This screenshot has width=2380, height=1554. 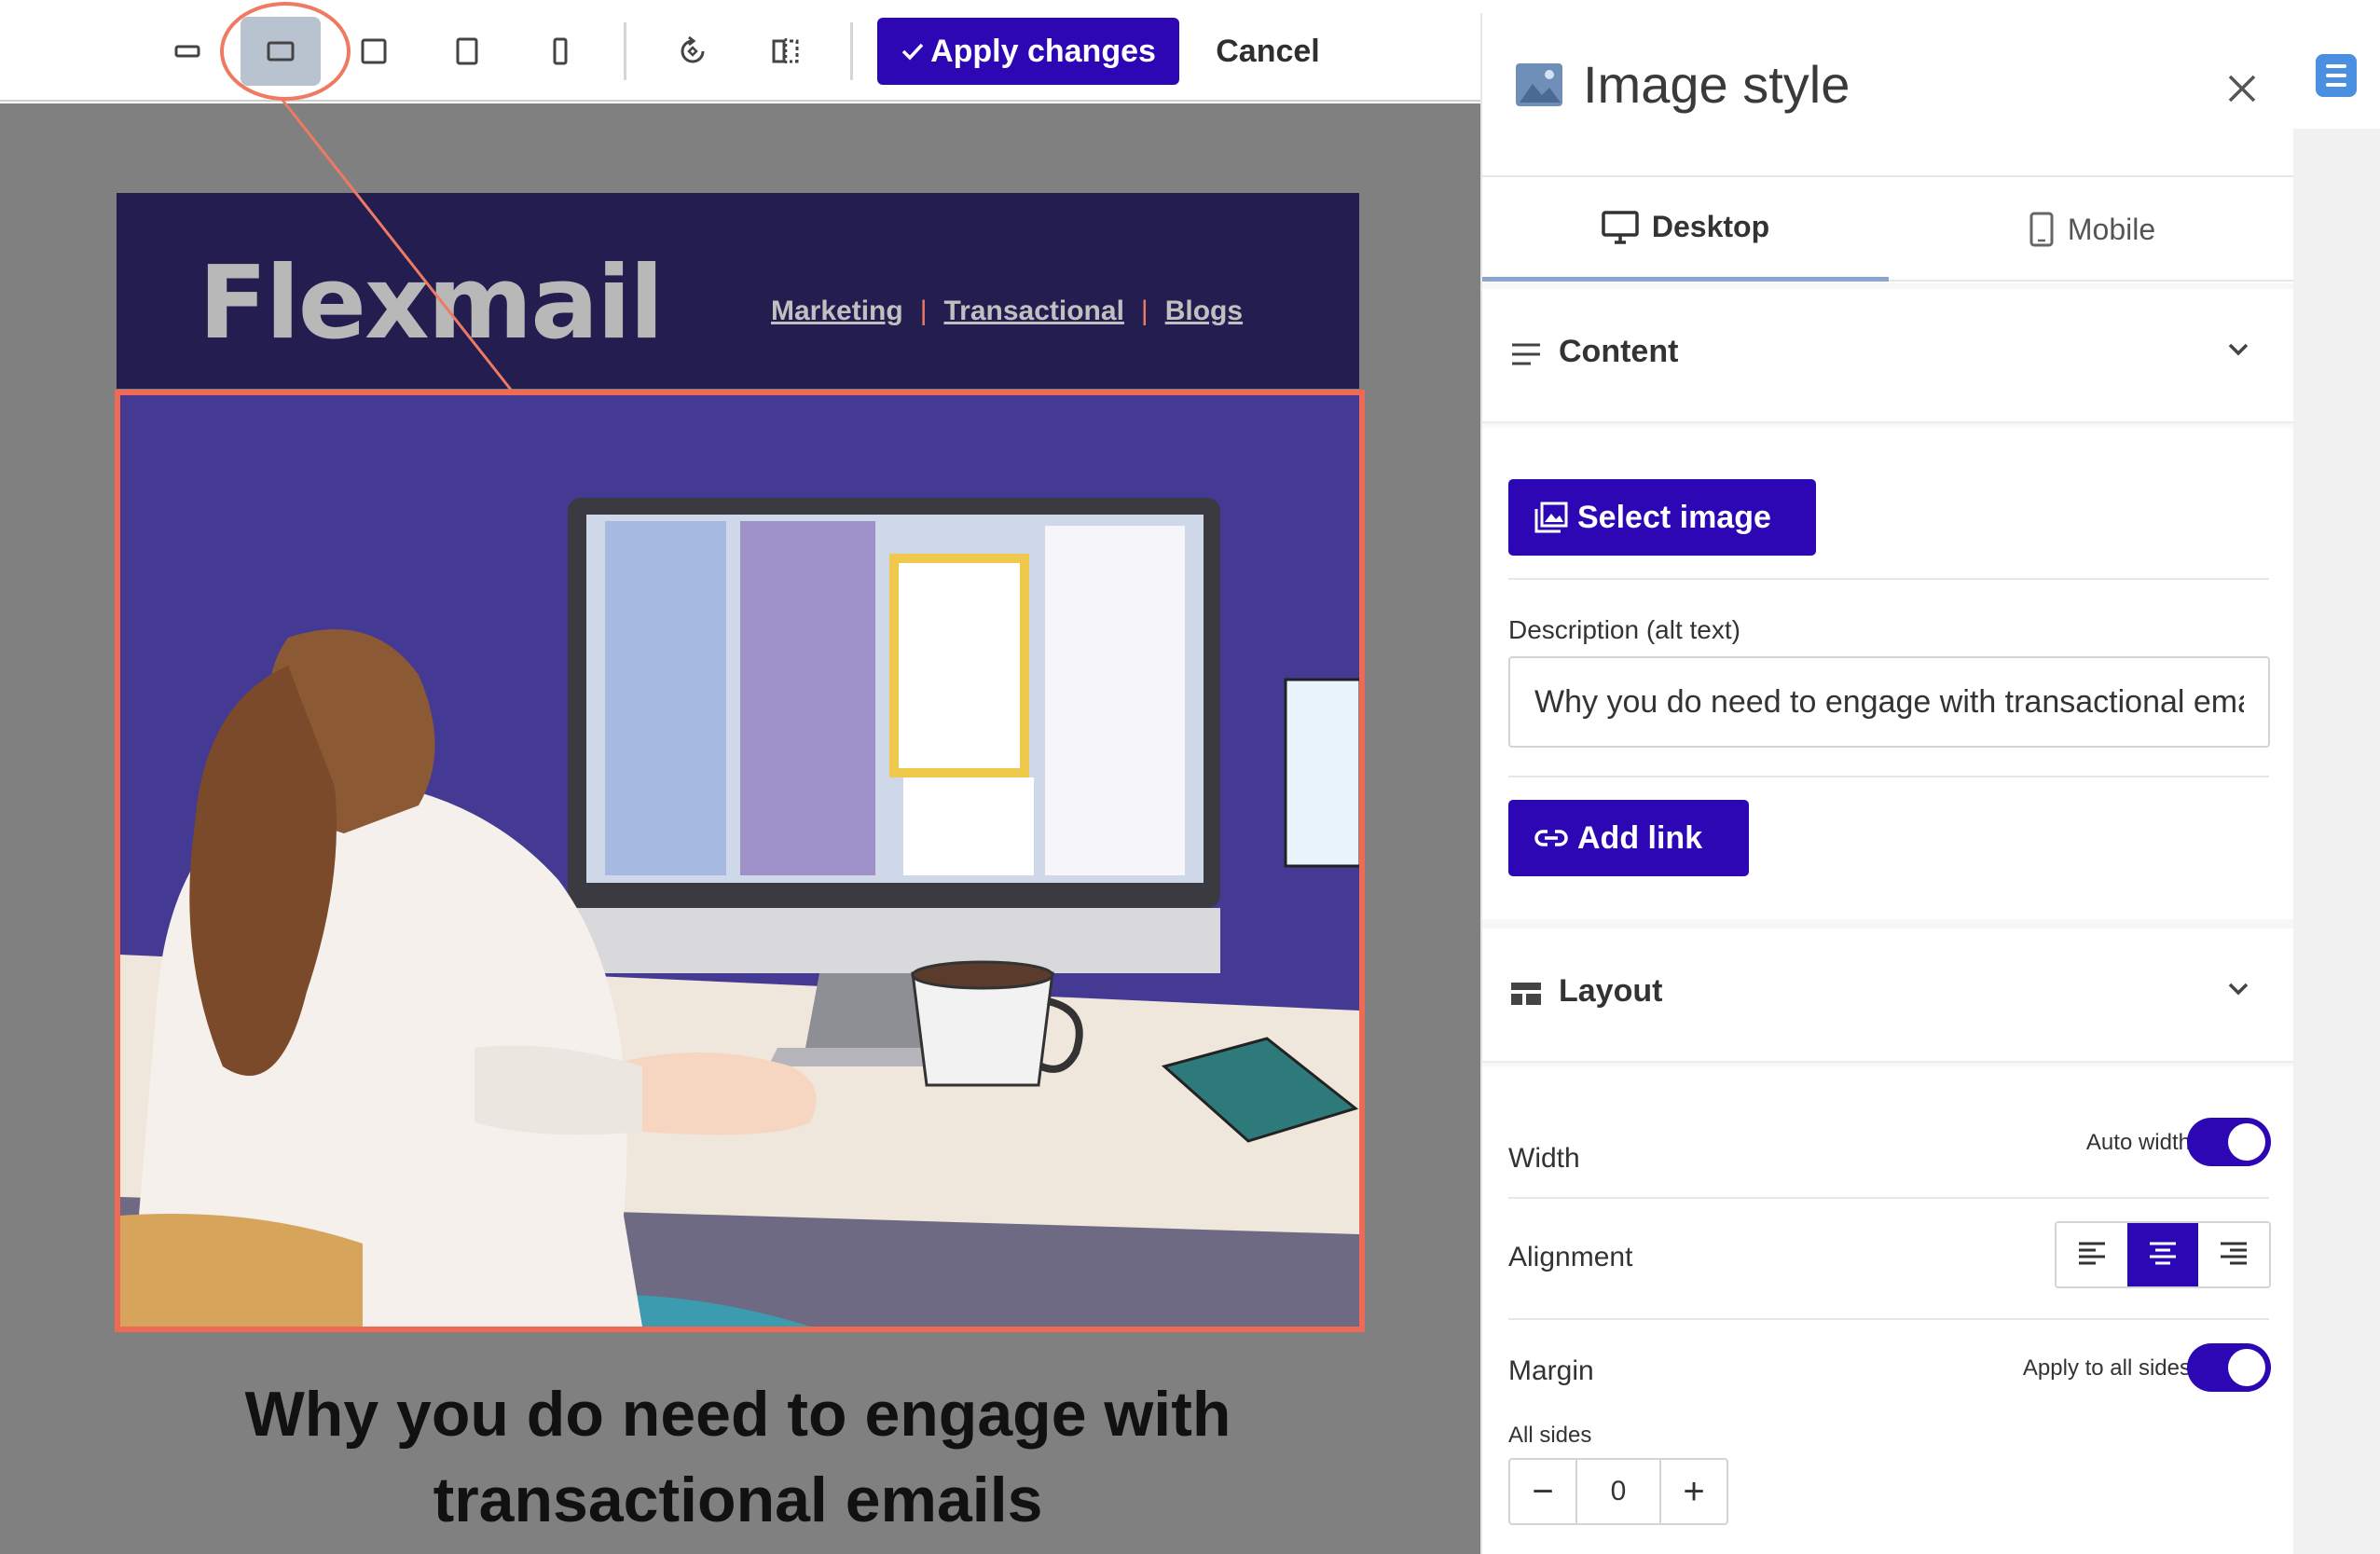 What do you see at coordinates (1526, 994) in the screenshot?
I see `layout-icon` at bounding box center [1526, 994].